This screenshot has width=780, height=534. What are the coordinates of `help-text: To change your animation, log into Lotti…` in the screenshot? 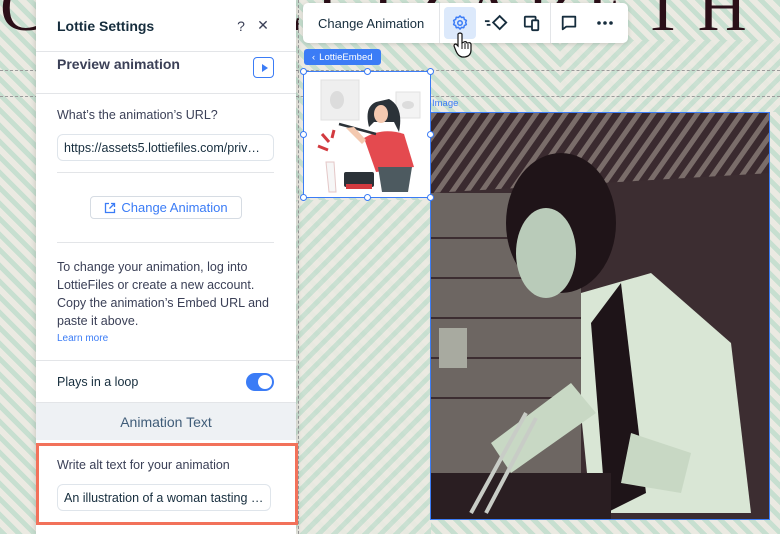 It's located at (163, 294).